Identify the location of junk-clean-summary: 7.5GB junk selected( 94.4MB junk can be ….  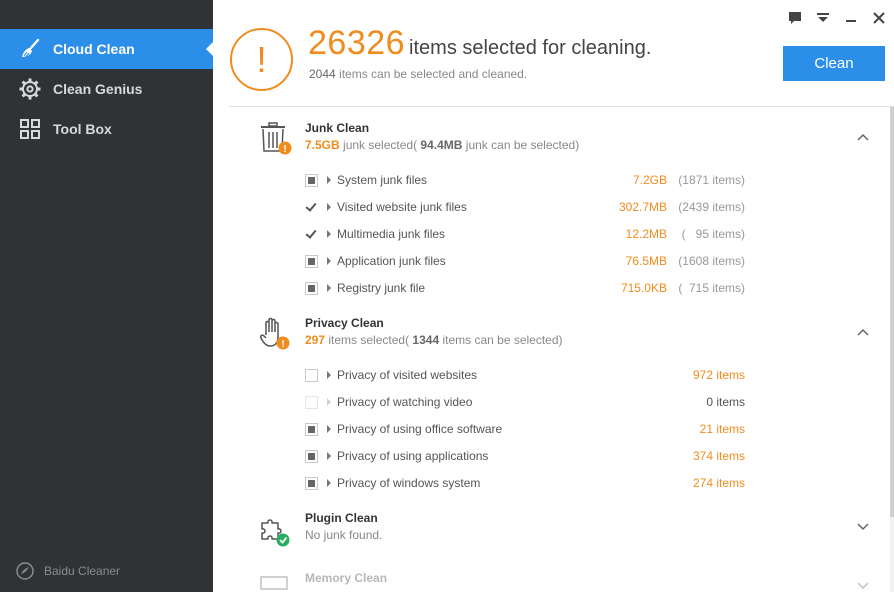
(442, 145).